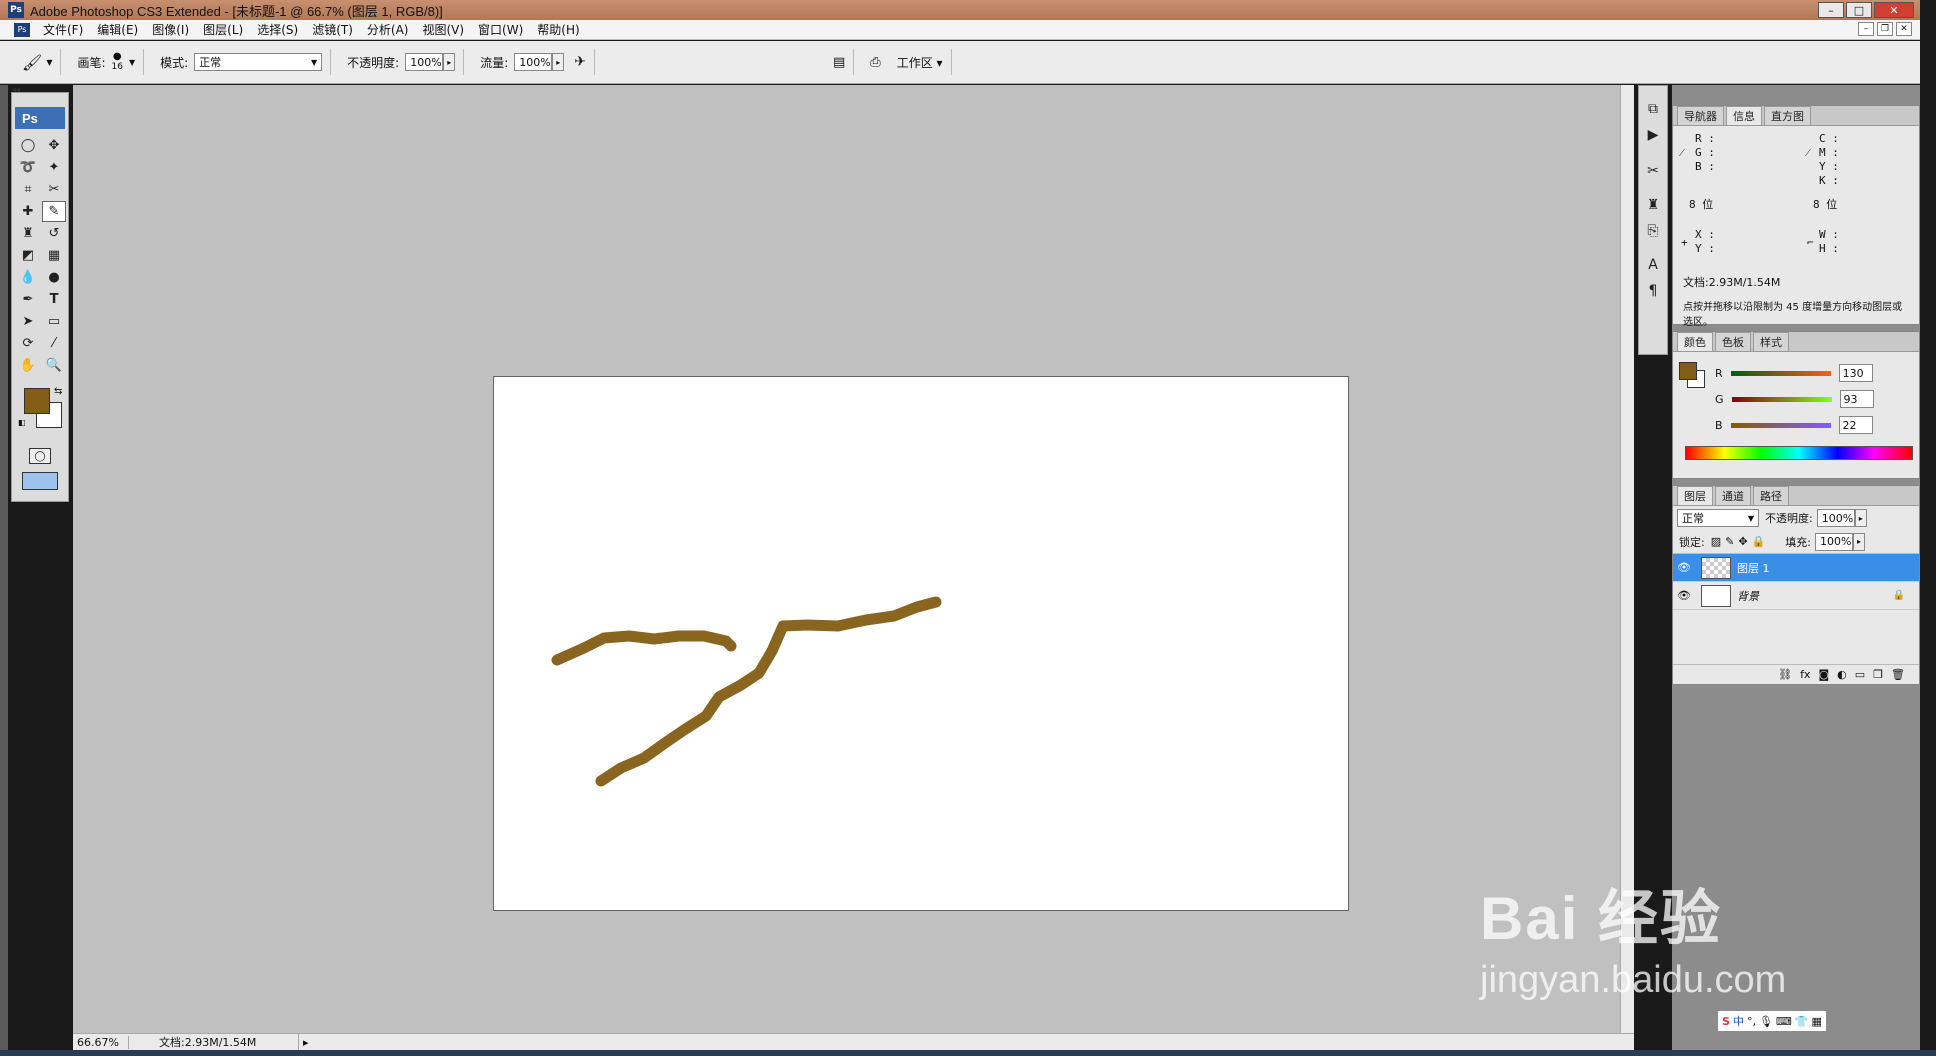  Describe the element at coordinates (54, 321) in the screenshot. I see `shape-tool-icon: ▭` at that location.